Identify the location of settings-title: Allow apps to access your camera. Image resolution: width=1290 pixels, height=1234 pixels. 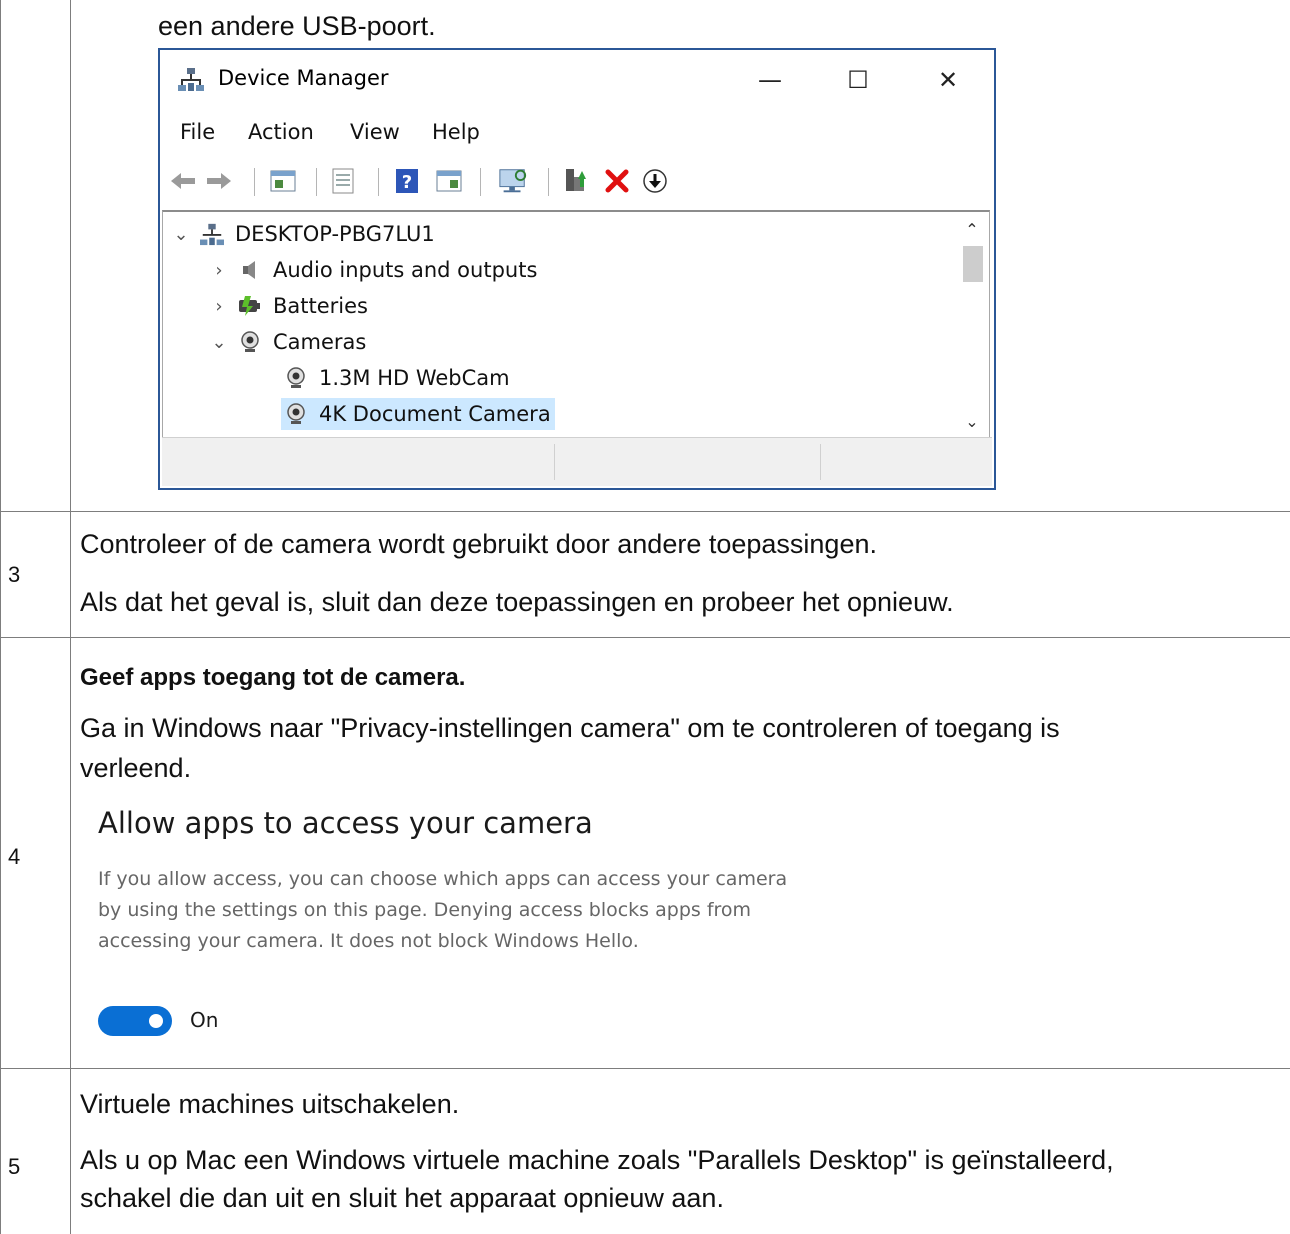
(345, 823).